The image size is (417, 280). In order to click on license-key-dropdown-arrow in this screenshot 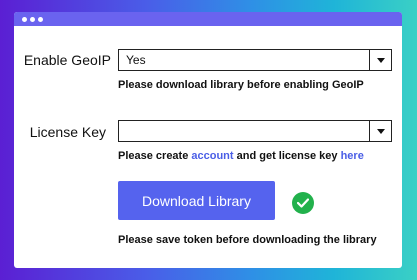, I will do `click(380, 131)`.